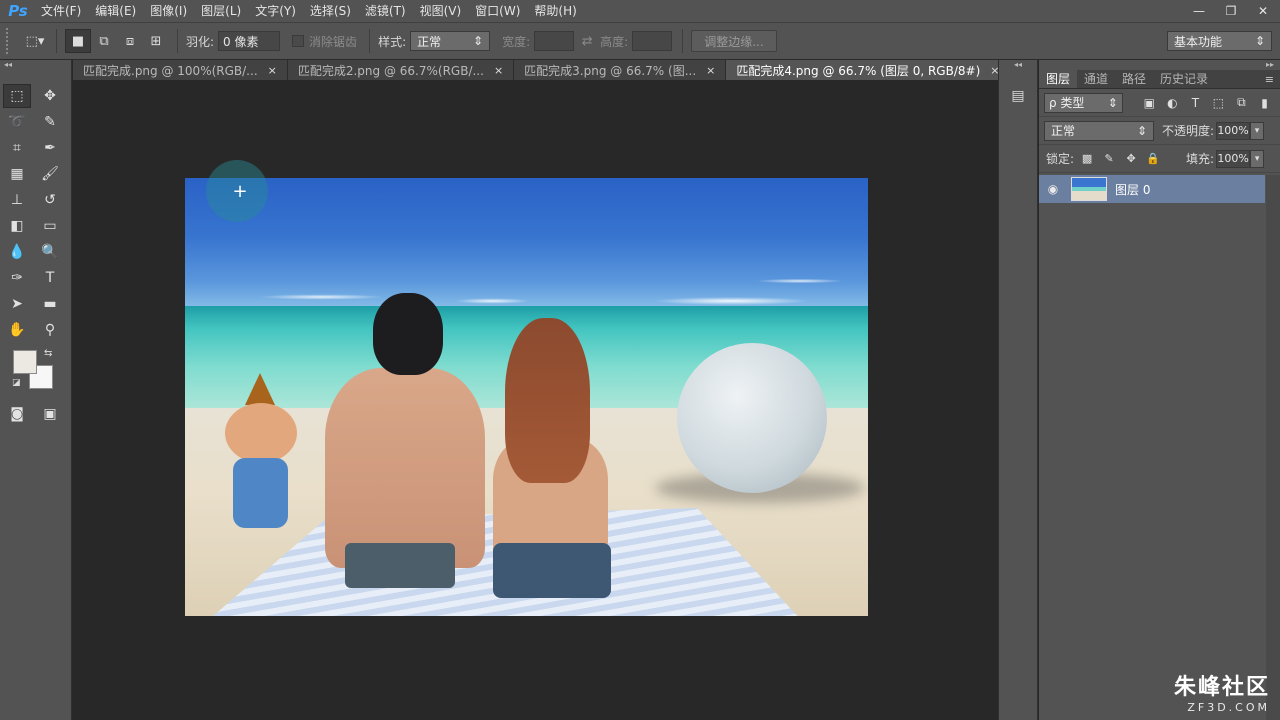  What do you see at coordinates (1172, 103) in the screenshot?
I see `adjustment-filter-icon: ◐` at bounding box center [1172, 103].